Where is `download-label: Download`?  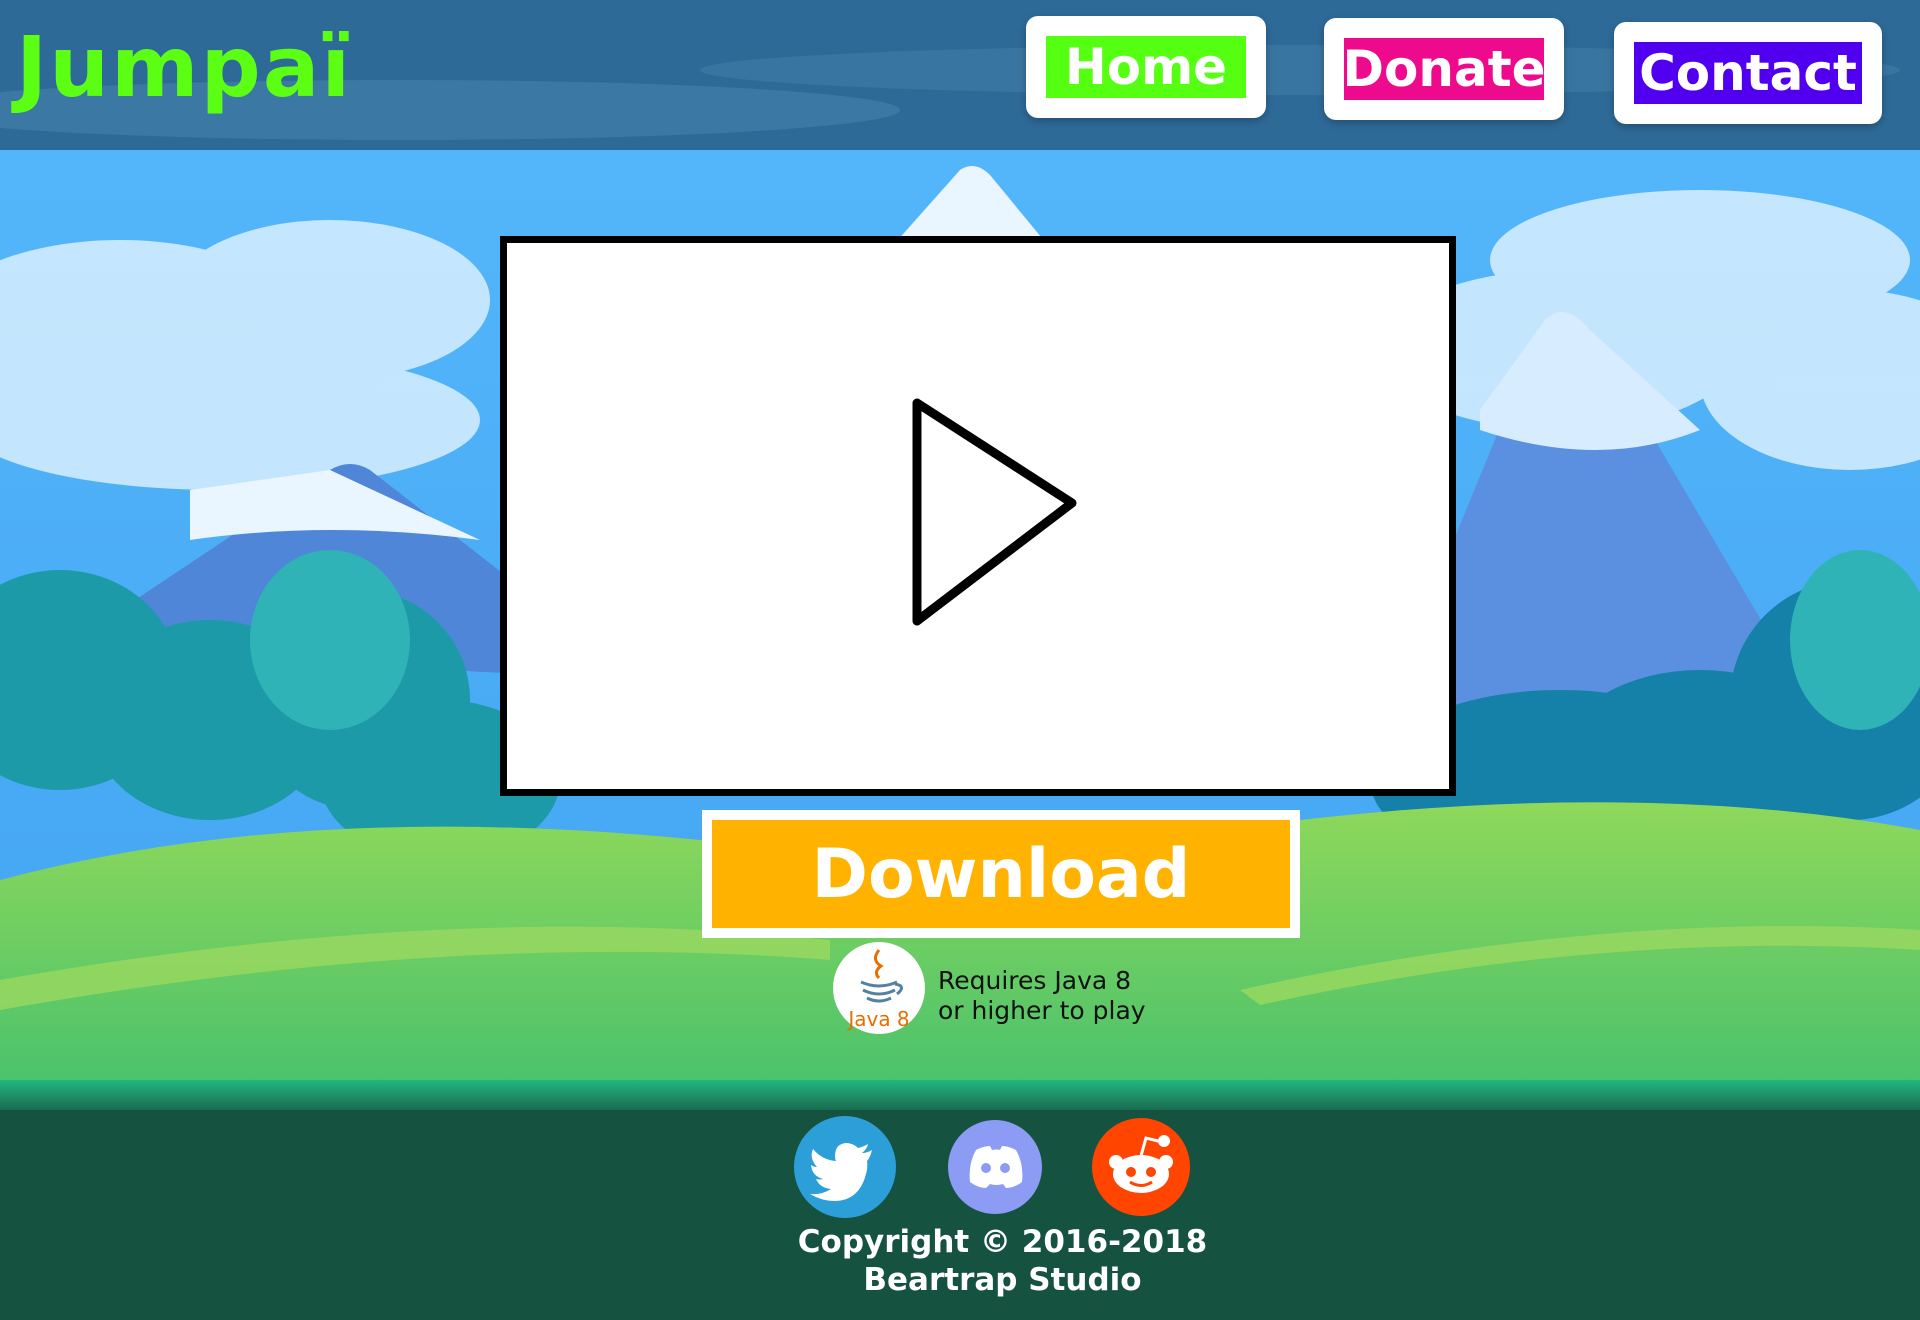
download-label: Download is located at coordinates (1001, 874).